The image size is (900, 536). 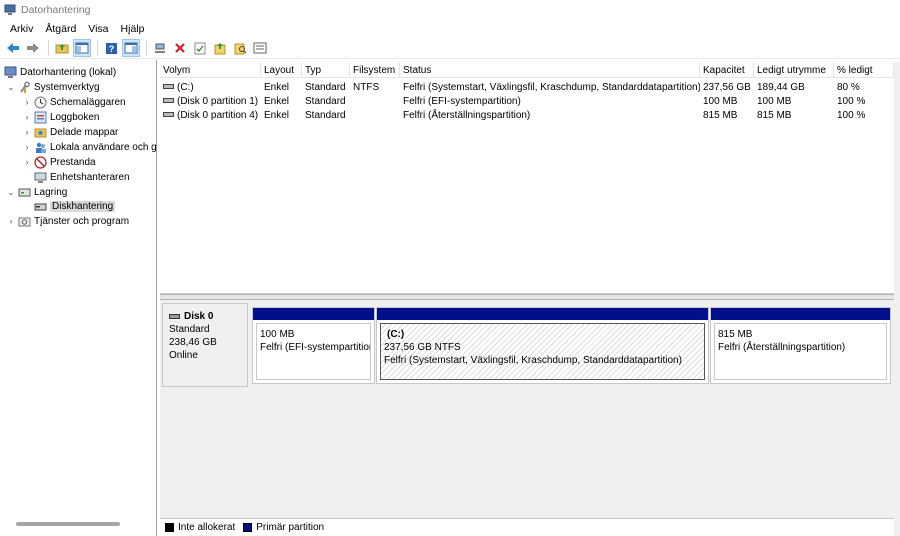 What do you see at coordinates (160, 48) in the screenshot?
I see `connect-button` at bounding box center [160, 48].